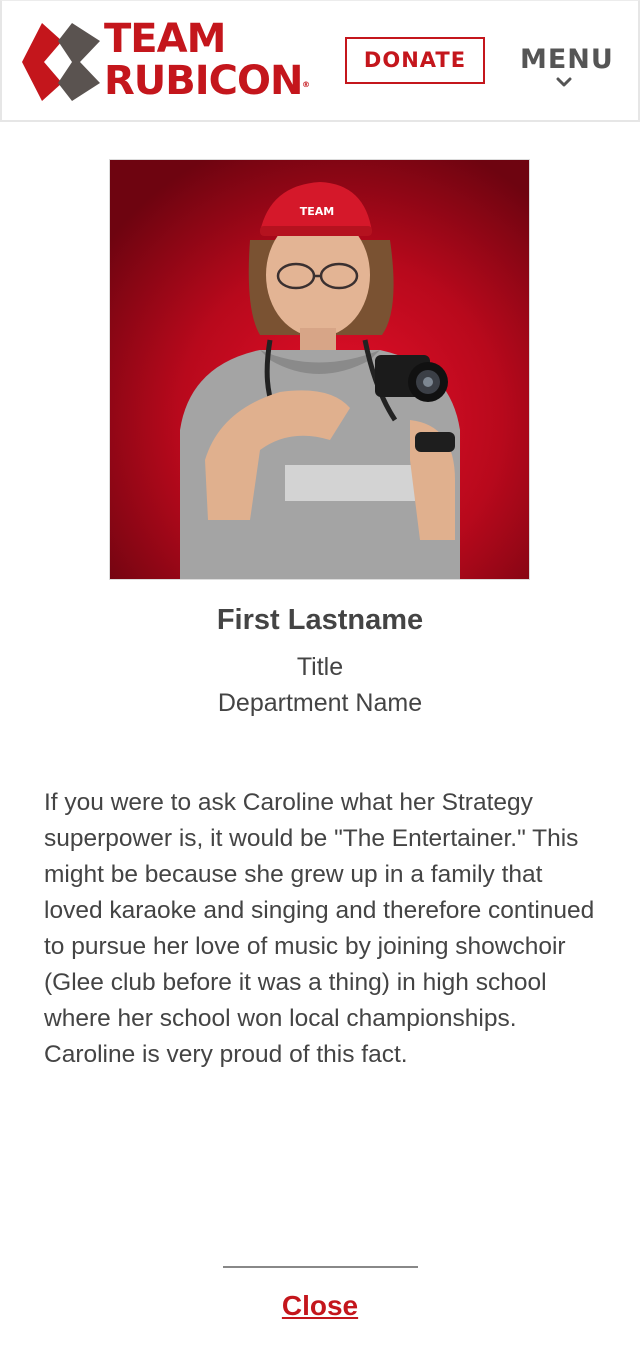 The height and width of the screenshot is (1346, 640). I want to click on site-header: TEAM RUBICON ® DONATE MENU, so click(320, 61).